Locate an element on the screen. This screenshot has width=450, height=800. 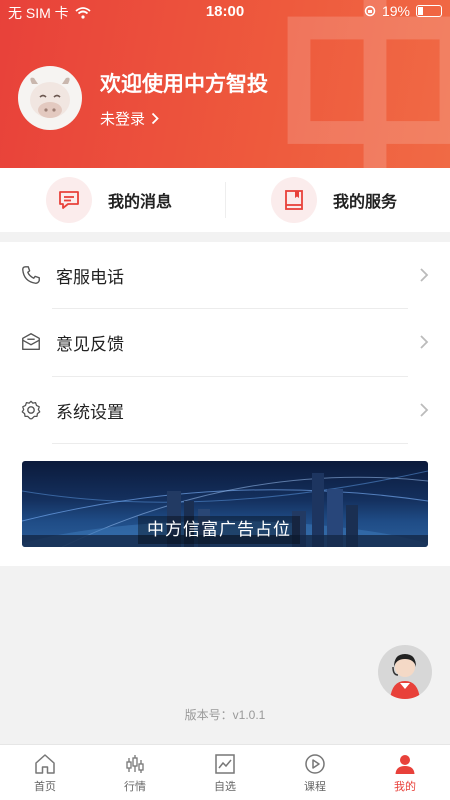
avatar is located at coordinates (50, 98).